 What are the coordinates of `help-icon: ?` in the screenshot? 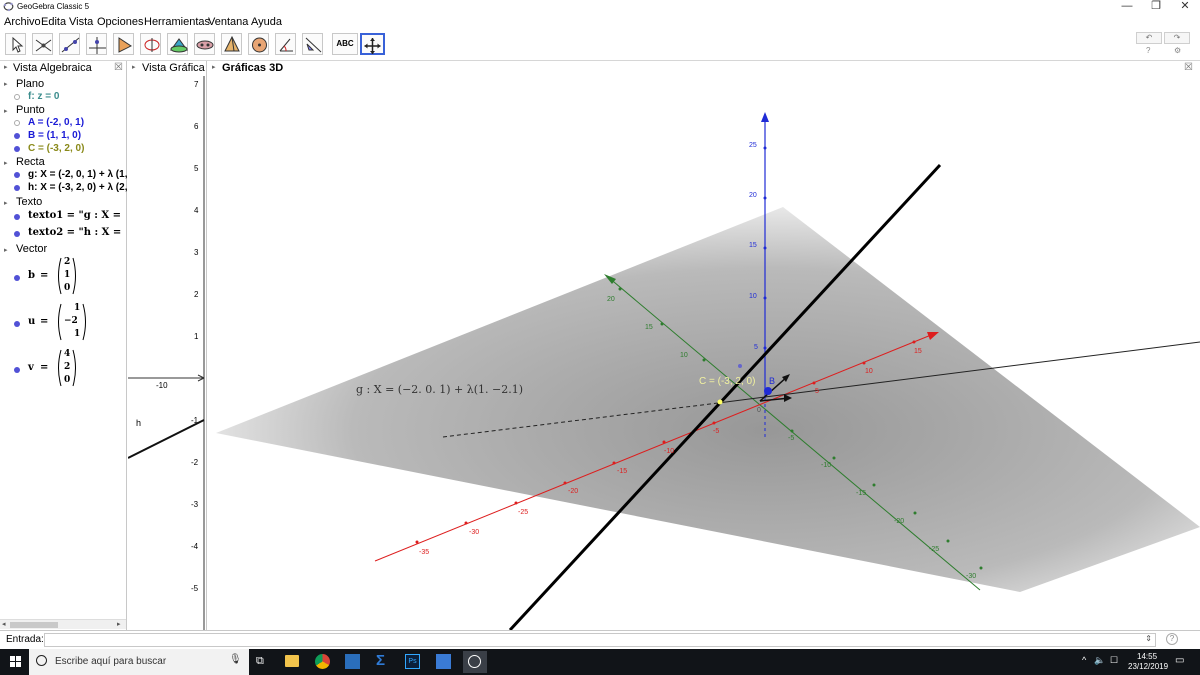 It's located at (1148, 50).